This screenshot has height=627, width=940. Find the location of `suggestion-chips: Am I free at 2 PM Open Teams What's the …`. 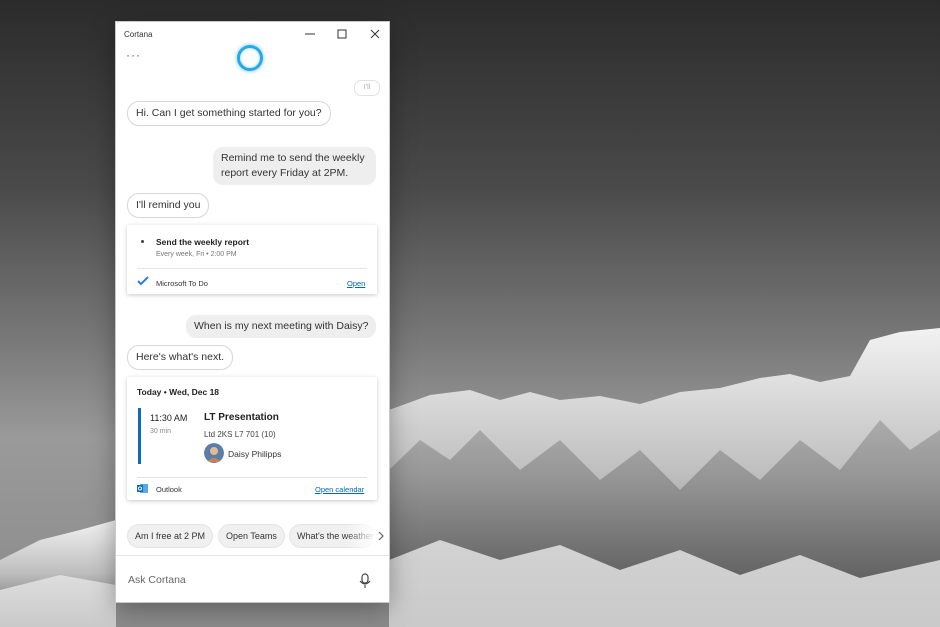

suggestion-chips: Am I free at 2 PM Open Teams What's the … is located at coordinates (252, 537).